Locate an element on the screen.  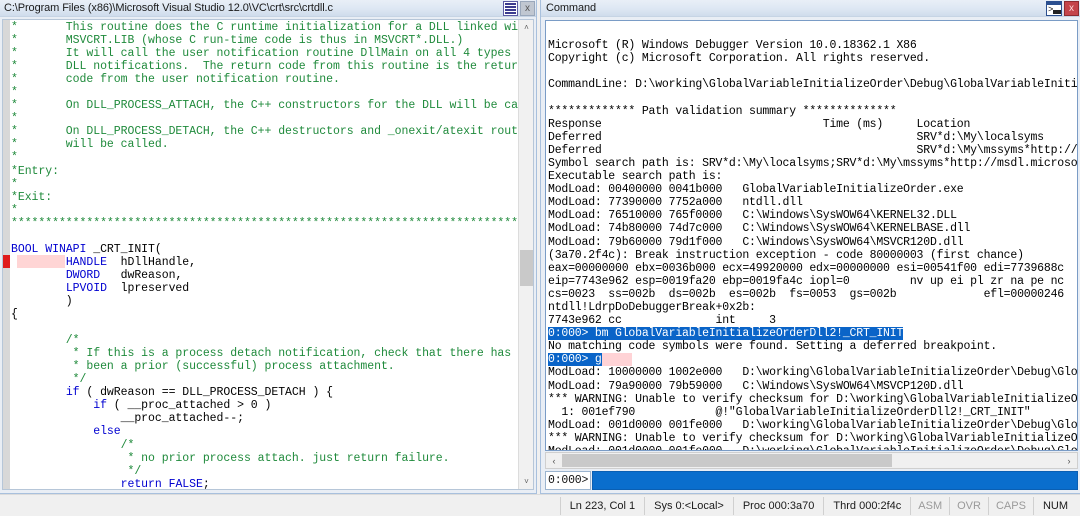
scroll-down-arrow-icon: ˅ is located at coordinates (526, 481).